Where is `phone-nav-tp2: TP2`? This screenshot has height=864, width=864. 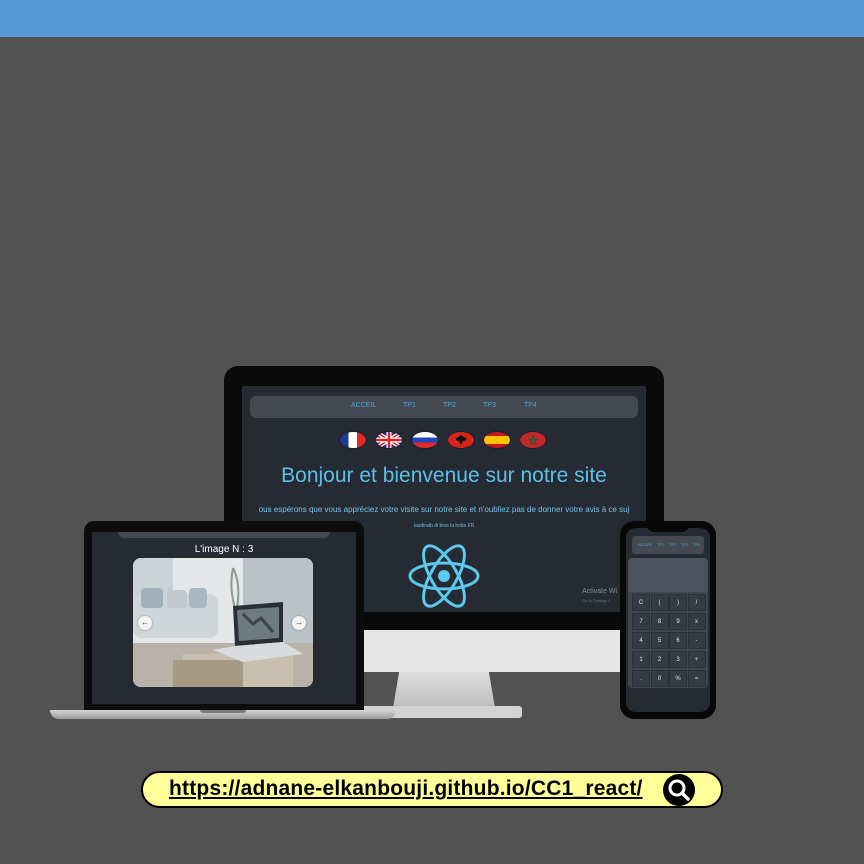
phone-nav-tp2: TP2 is located at coordinates (672, 544).